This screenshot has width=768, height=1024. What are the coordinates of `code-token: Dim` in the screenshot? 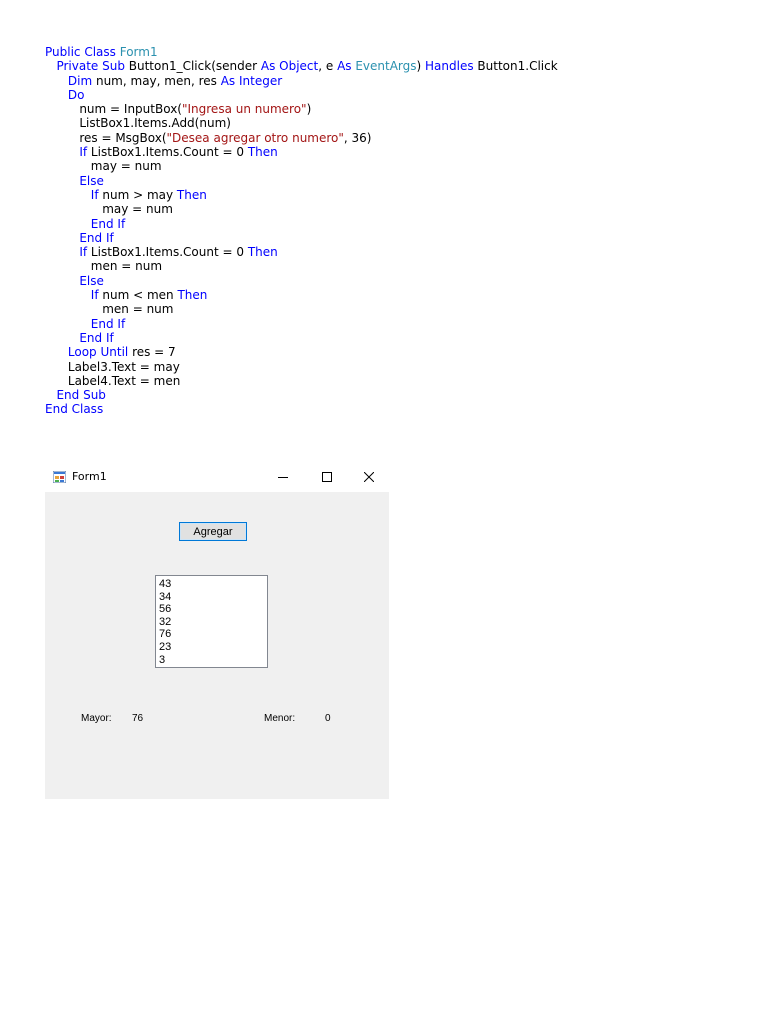 It's located at (81, 80).